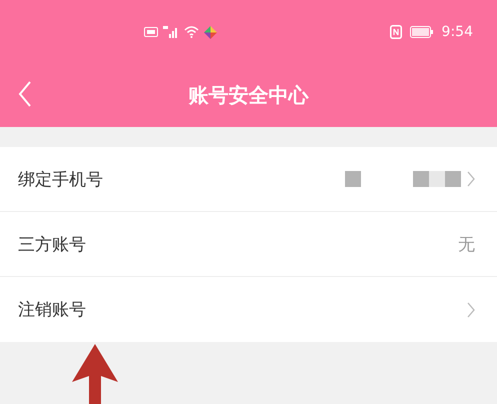  I want to click on back-icon, so click(25, 94).